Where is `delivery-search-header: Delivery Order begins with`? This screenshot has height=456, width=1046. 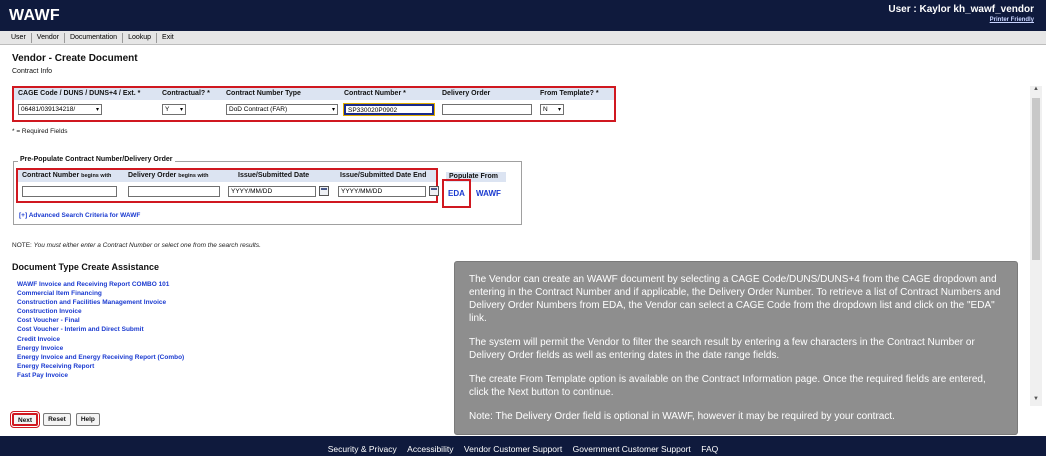
delivery-search-header: Delivery Order begins with is located at coordinates (175, 176).